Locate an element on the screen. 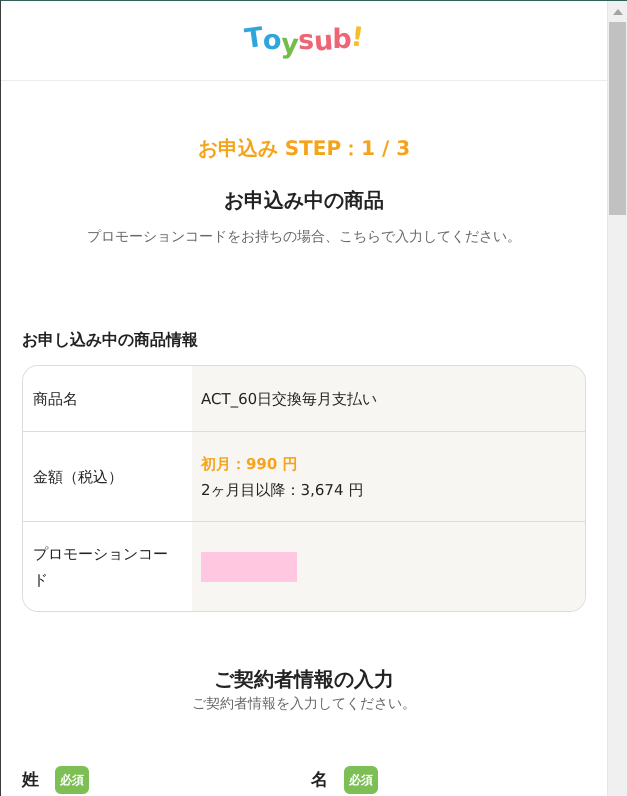 The height and width of the screenshot is (796, 627). field-label: 姓 is located at coordinates (30, 780).